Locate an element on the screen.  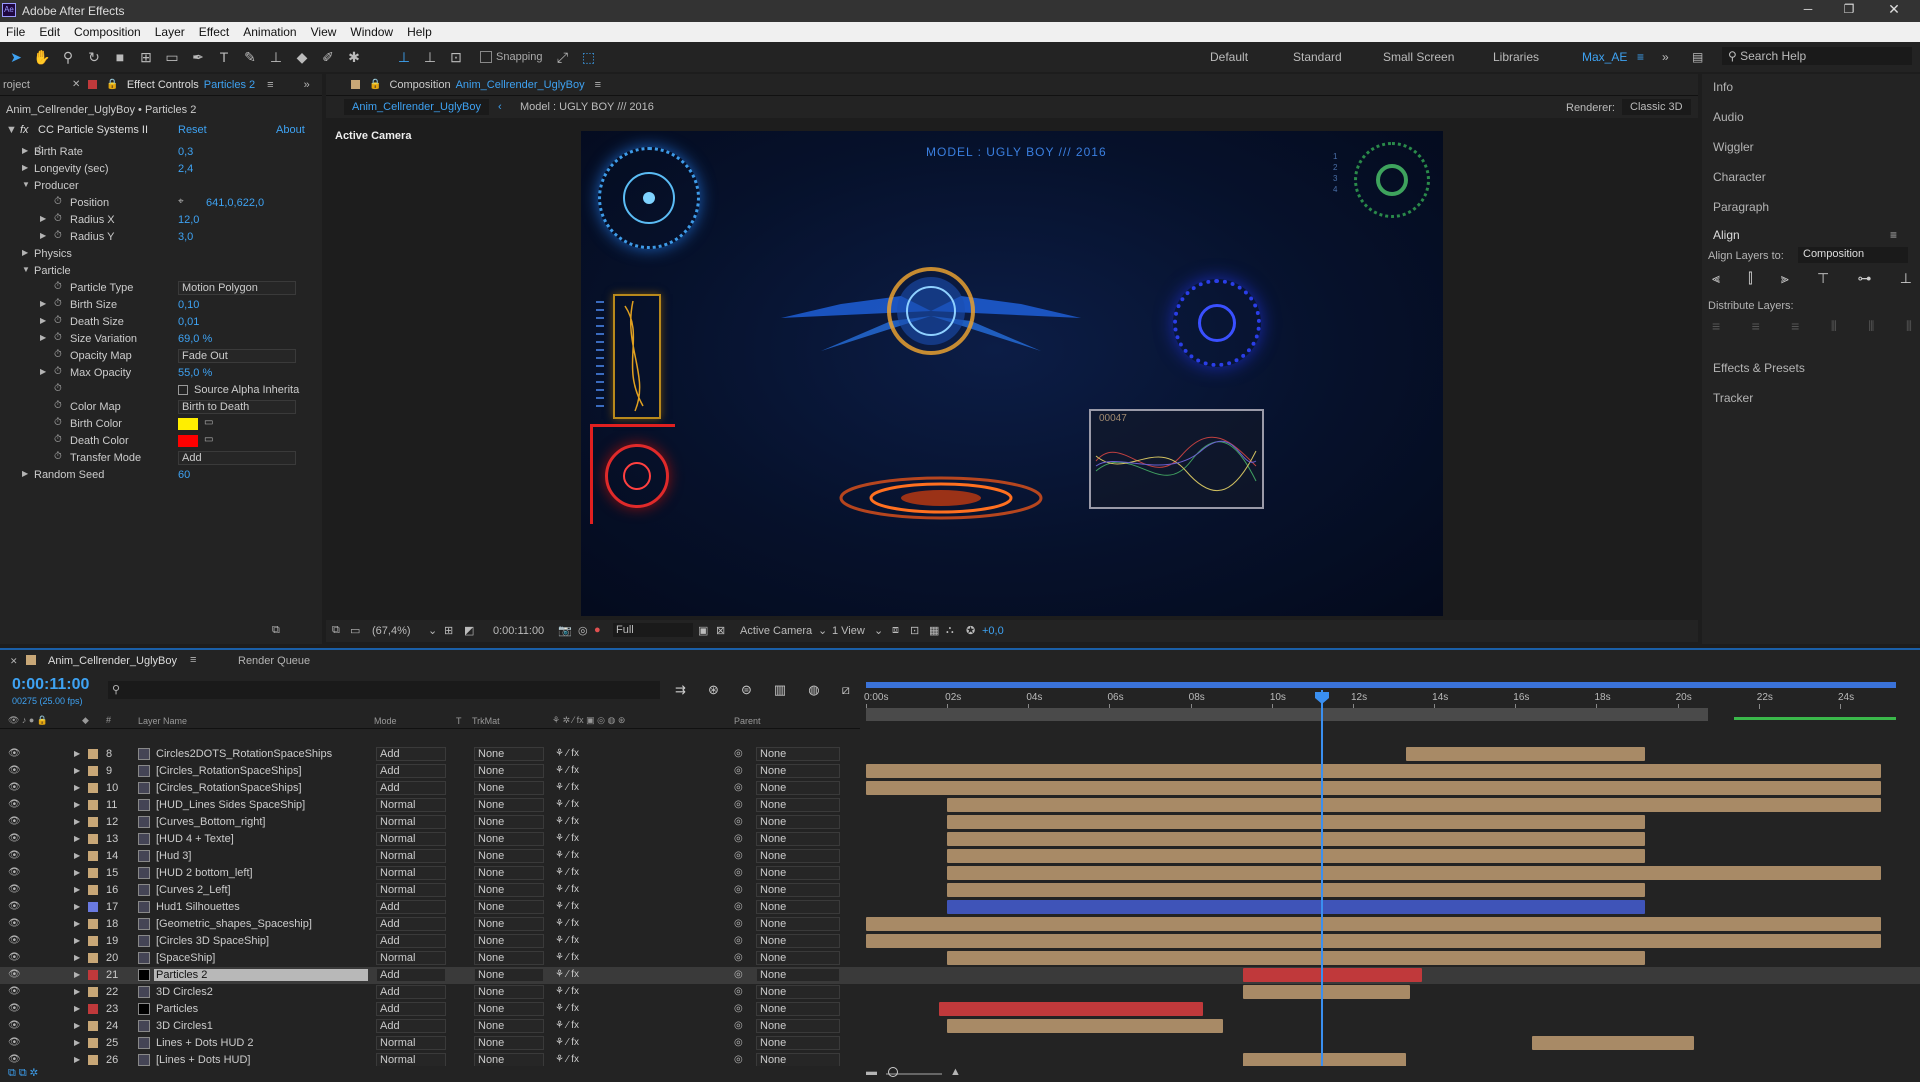
birth-color-swatch is located at coordinates (188, 424).